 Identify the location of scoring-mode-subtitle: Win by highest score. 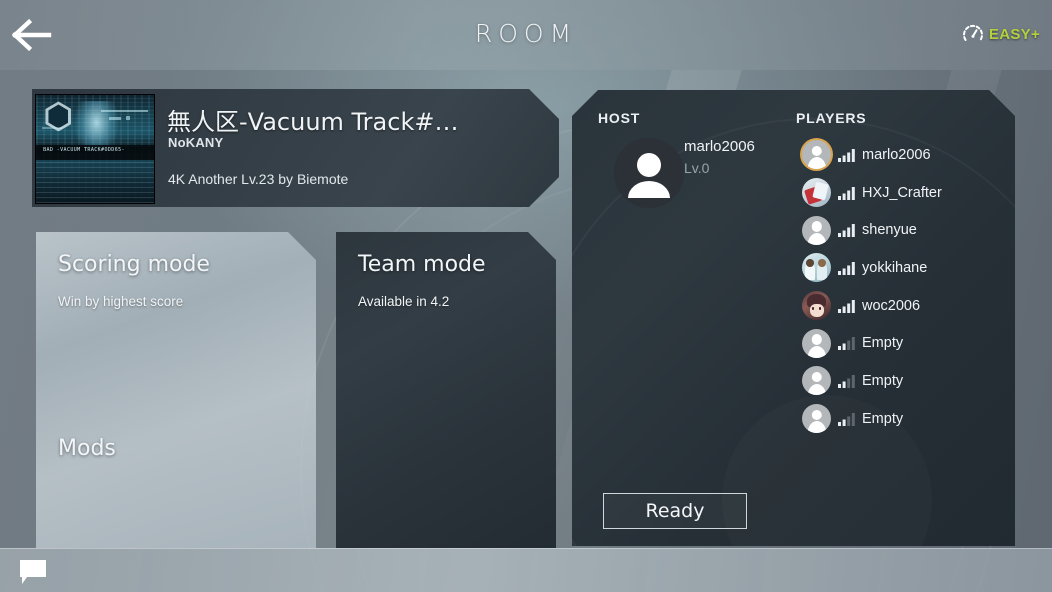
(121, 301).